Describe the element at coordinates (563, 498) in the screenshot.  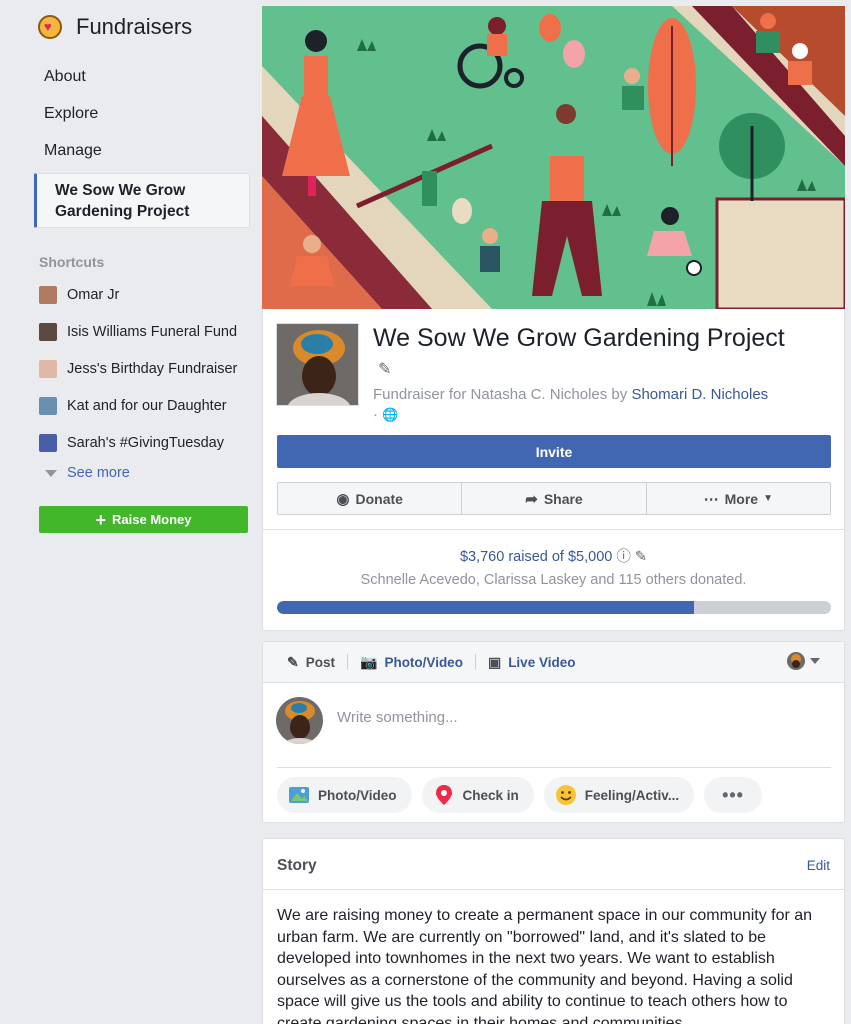
I see `share-label: Share` at that location.